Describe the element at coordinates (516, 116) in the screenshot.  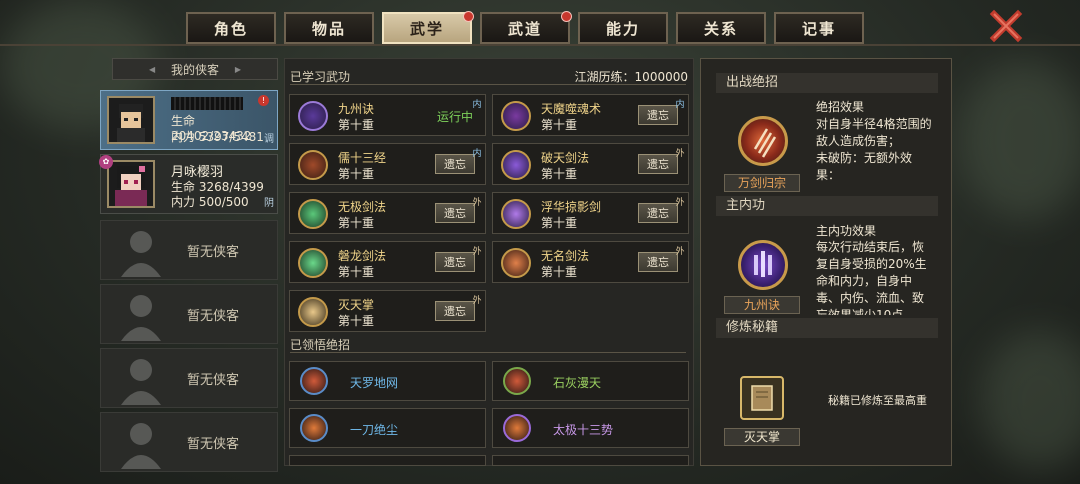
I see `purple-vortex-icon` at that location.